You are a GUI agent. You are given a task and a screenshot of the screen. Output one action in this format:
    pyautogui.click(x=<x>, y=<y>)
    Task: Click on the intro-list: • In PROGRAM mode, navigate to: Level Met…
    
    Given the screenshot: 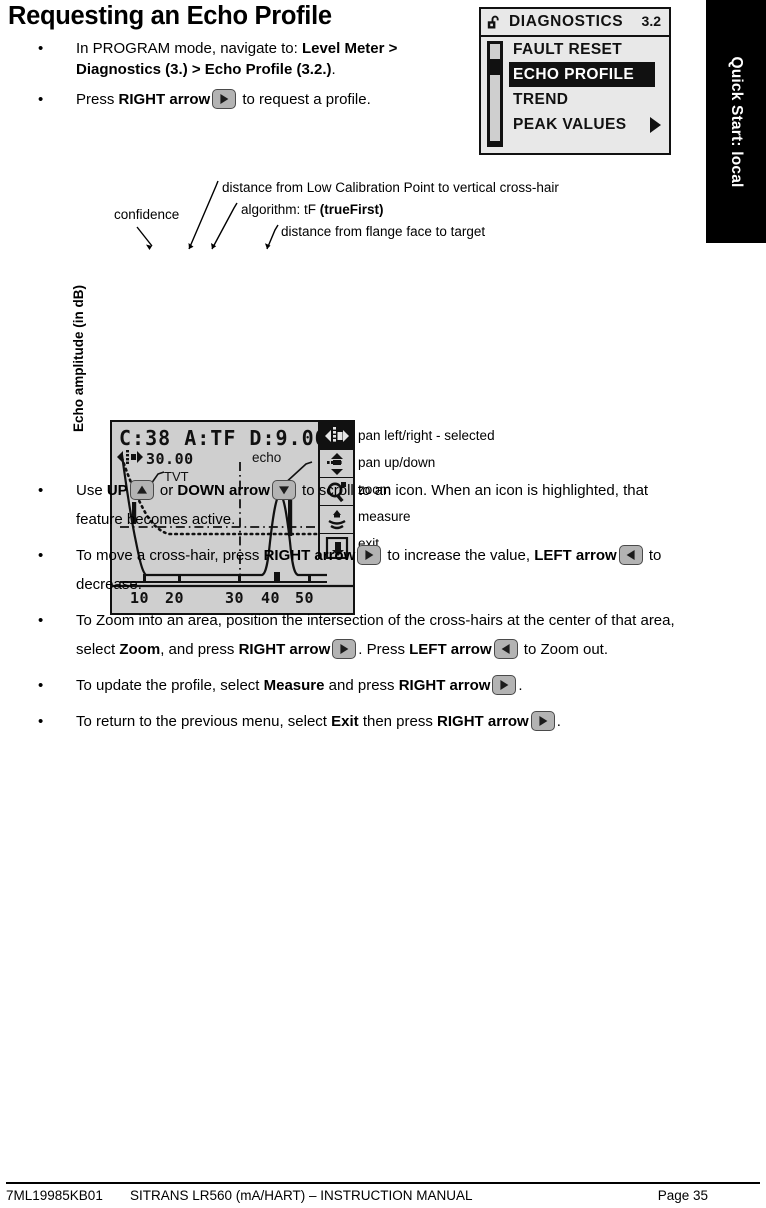 What is the action you would take?
    pyautogui.click(x=238, y=78)
    